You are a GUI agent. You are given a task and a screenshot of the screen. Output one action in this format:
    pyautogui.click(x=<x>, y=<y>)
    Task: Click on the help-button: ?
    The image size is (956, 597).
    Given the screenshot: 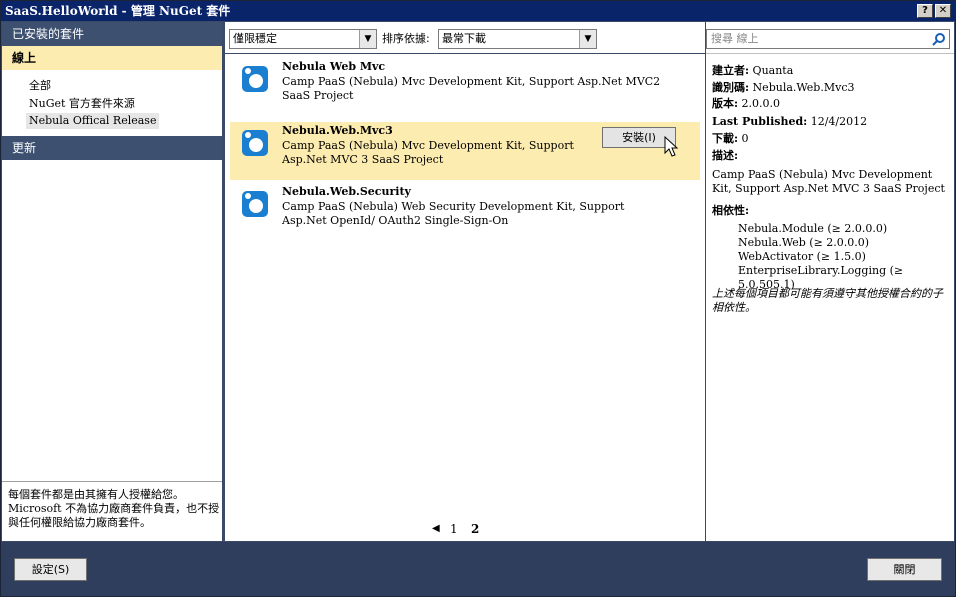 What is the action you would take?
    pyautogui.click(x=925, y=11)
    